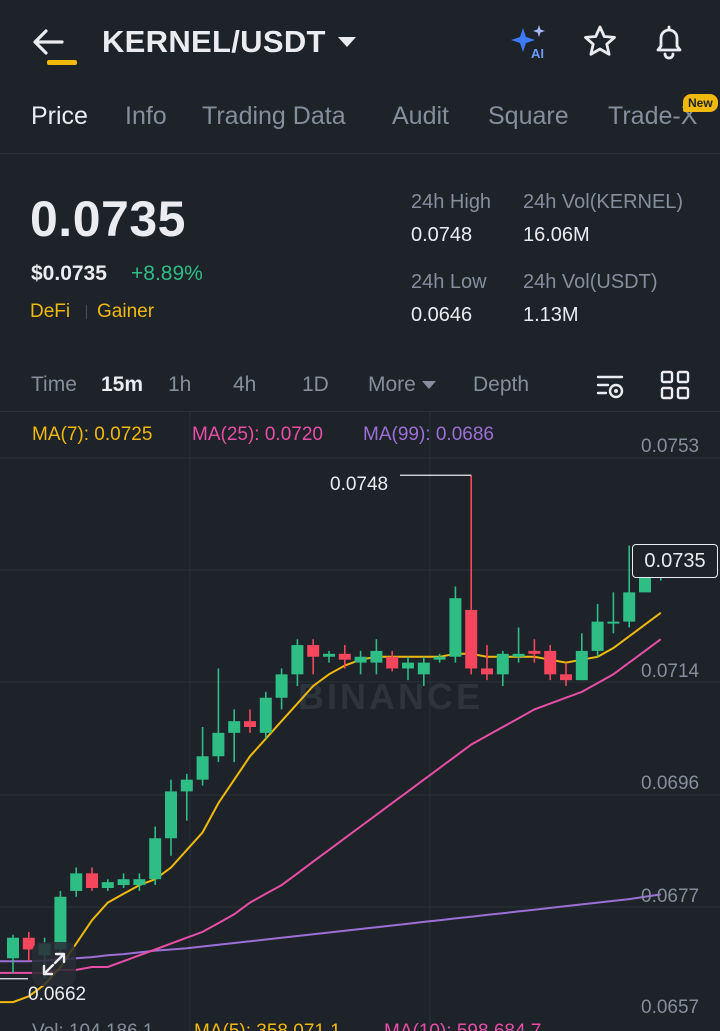  I want to click on tag-defi: DeFi, so click(50, 312).